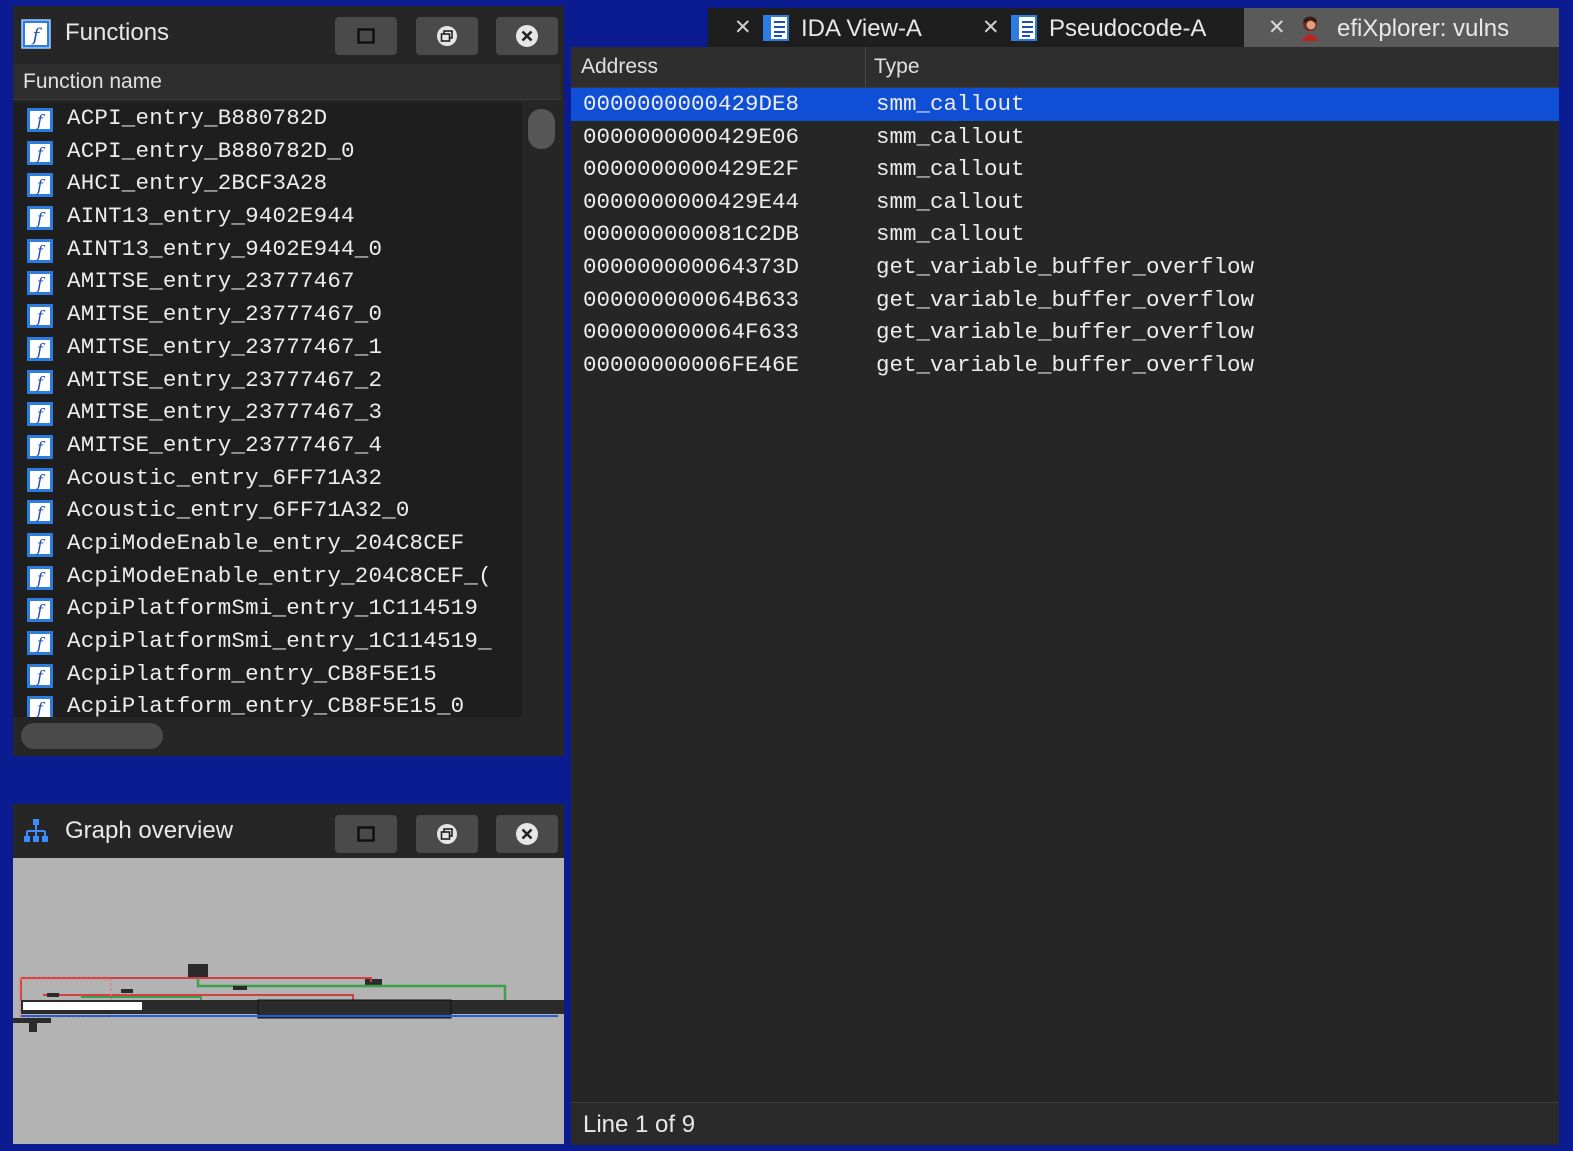  What do you see at coordinates (267, 281) in the screenshot?
I see `function-list-item: f AMITSE_entry_23777467` at bounding box center [267, 281].